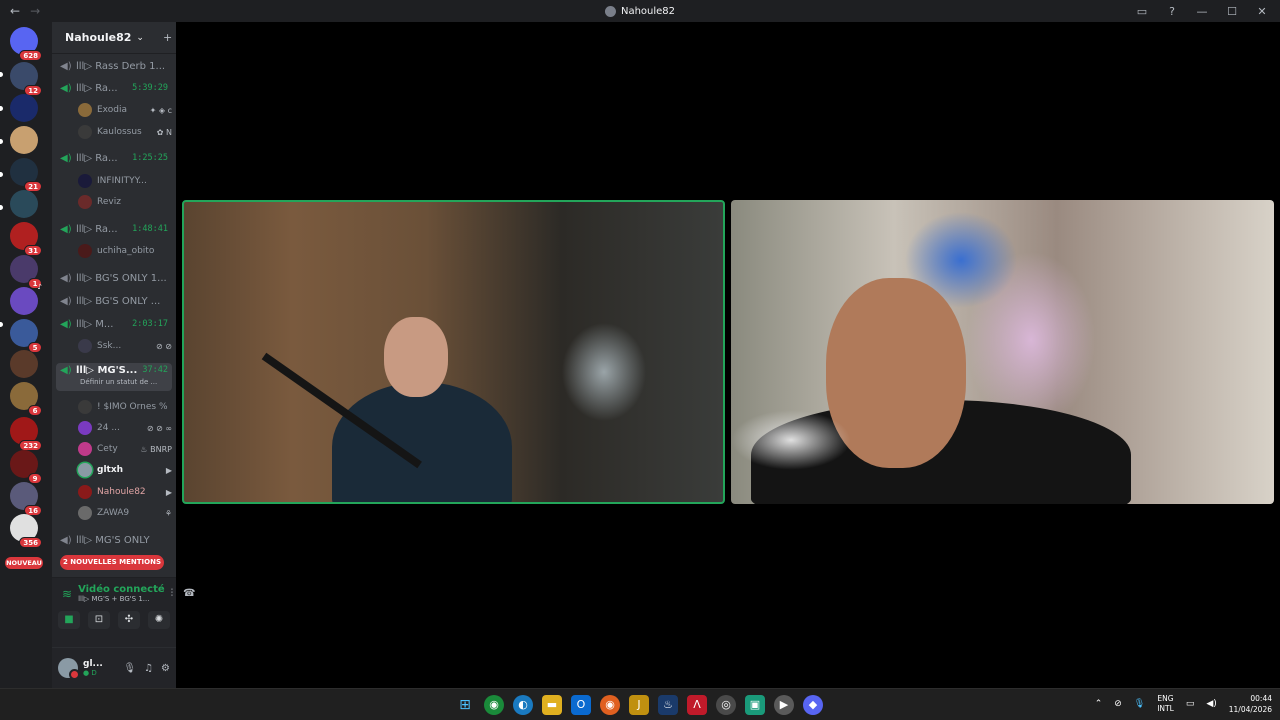  I want to click on inbox-icon: ▭, so click(1142, 11).